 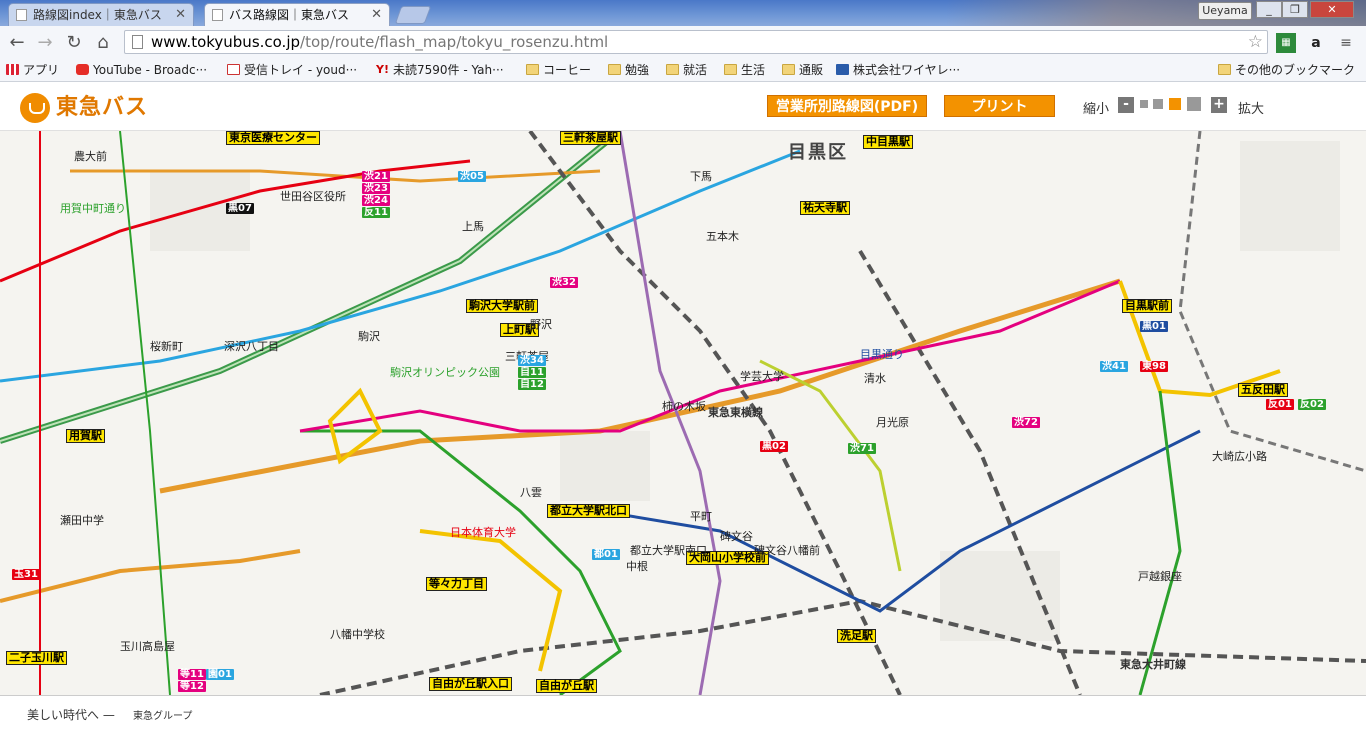 What do you see at coordinates (532, 384) in the screenshot?
I see `route-badge: 自12` at bounding box center [532, 384].